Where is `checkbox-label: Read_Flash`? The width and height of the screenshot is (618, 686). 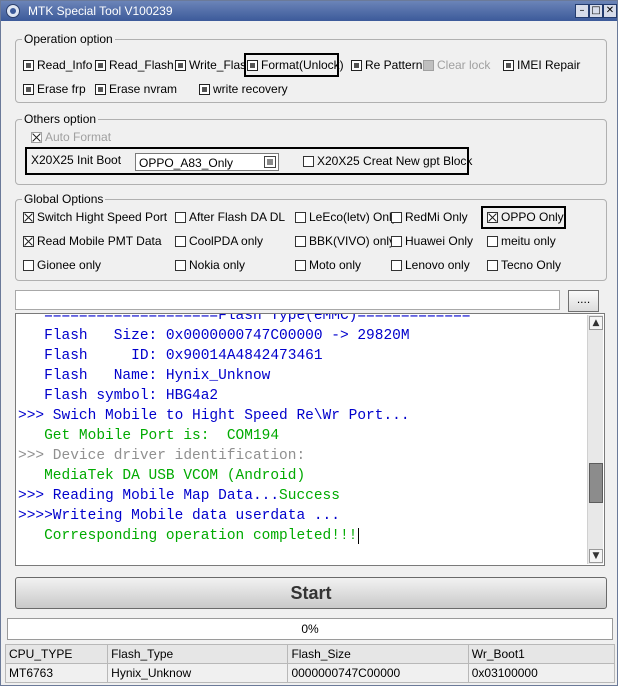 checkbox-label: Read_Flash is located at coordinates (141, 65).